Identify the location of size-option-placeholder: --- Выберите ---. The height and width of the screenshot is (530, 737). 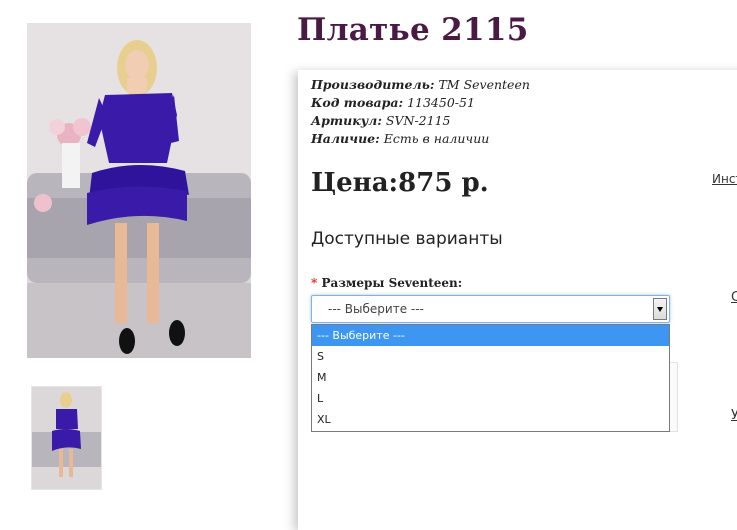
(490, 335).